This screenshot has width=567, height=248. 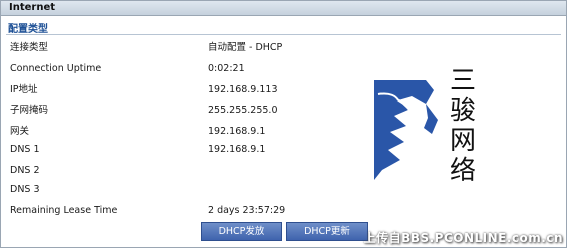 I want to click on sanjun-logo-icon, so click(x=406, y=130).